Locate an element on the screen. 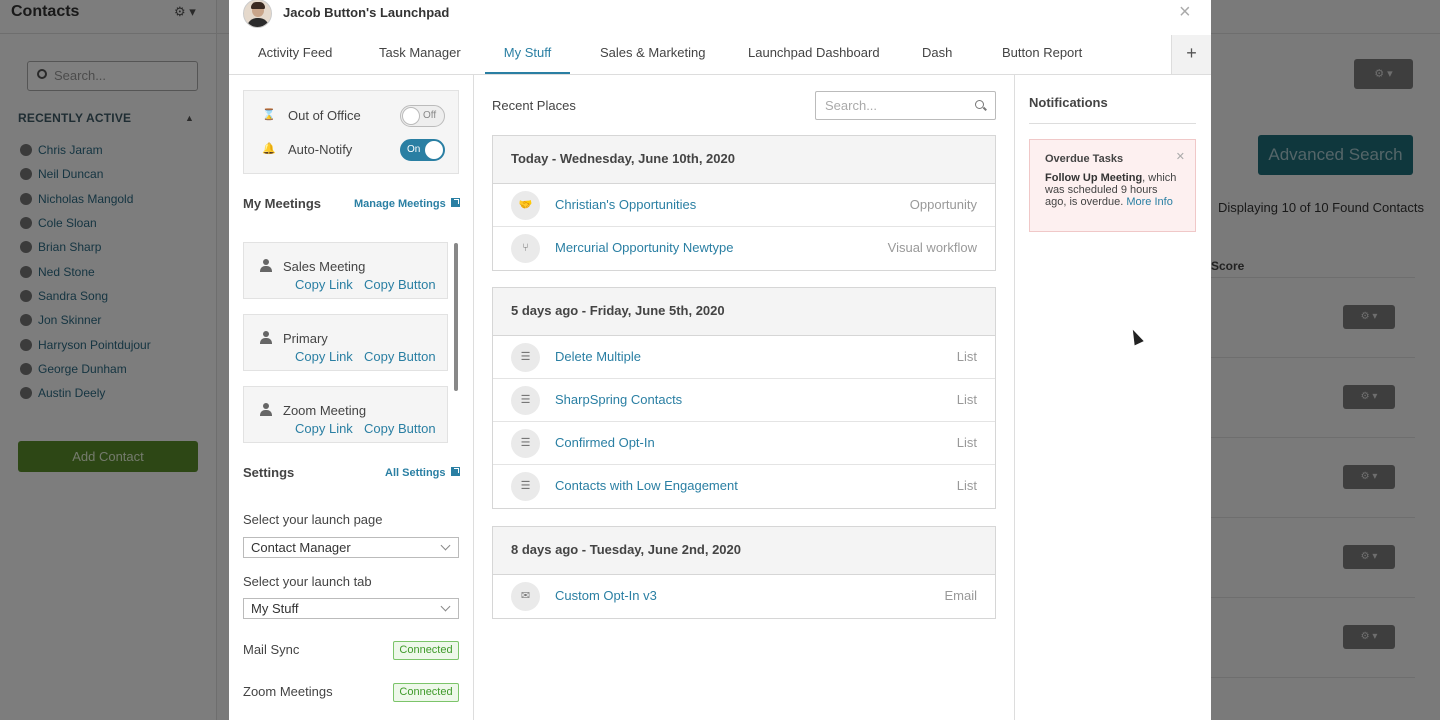 Image resolution: width=1440 pixels, height=720 pixels. my-meetings-title: My Meetings is located at coordinates (282, 203).